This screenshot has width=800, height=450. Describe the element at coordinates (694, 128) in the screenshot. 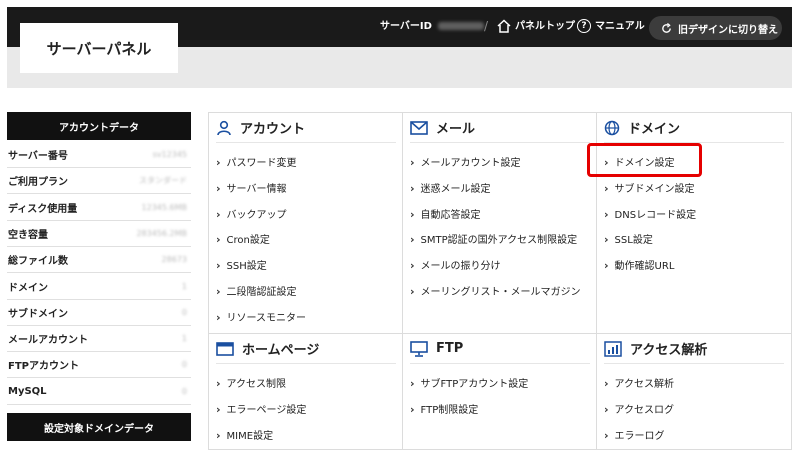

I see `section-domain-header: ドメイン` at that location.